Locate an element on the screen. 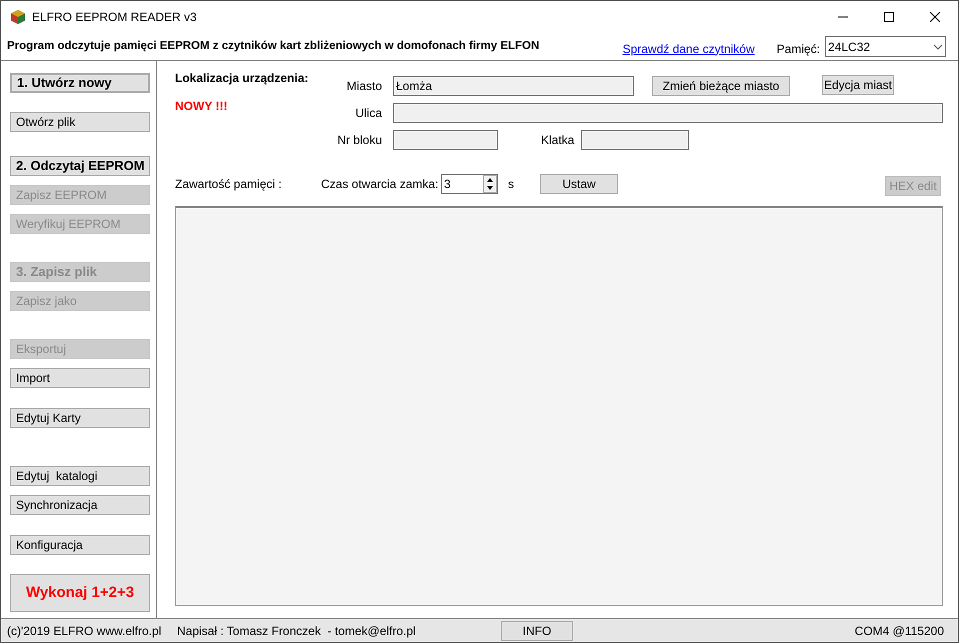 The height and width of the screenshot is (643, 959). street-label: Ulica is located at coordinates (368, 113).